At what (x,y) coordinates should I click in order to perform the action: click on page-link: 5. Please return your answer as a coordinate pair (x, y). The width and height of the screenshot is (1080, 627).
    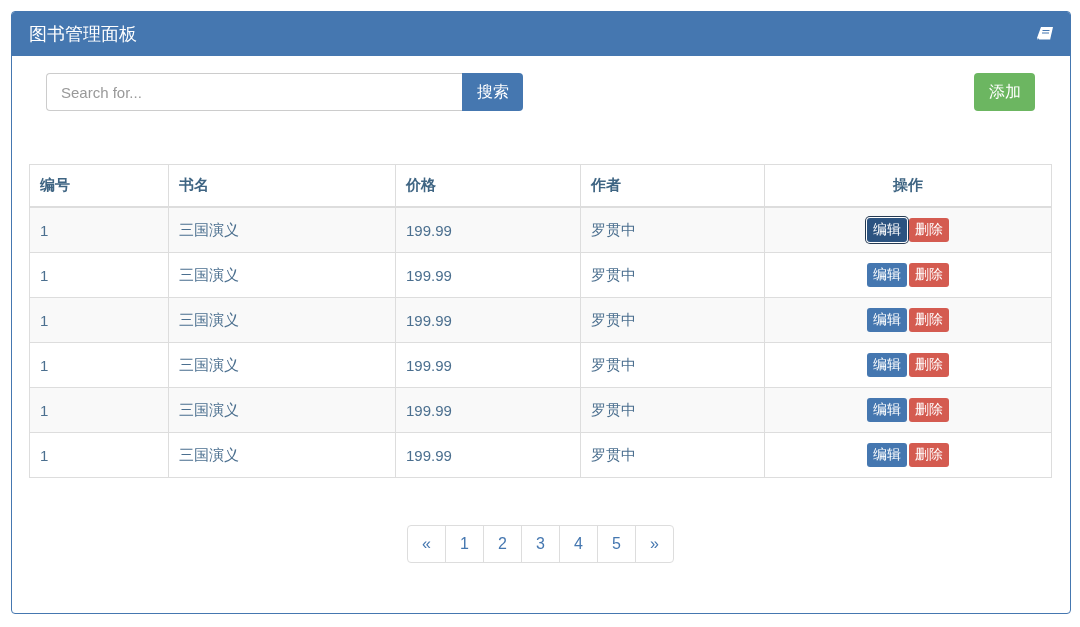
    Looking at the image, I should click on (616, 544).